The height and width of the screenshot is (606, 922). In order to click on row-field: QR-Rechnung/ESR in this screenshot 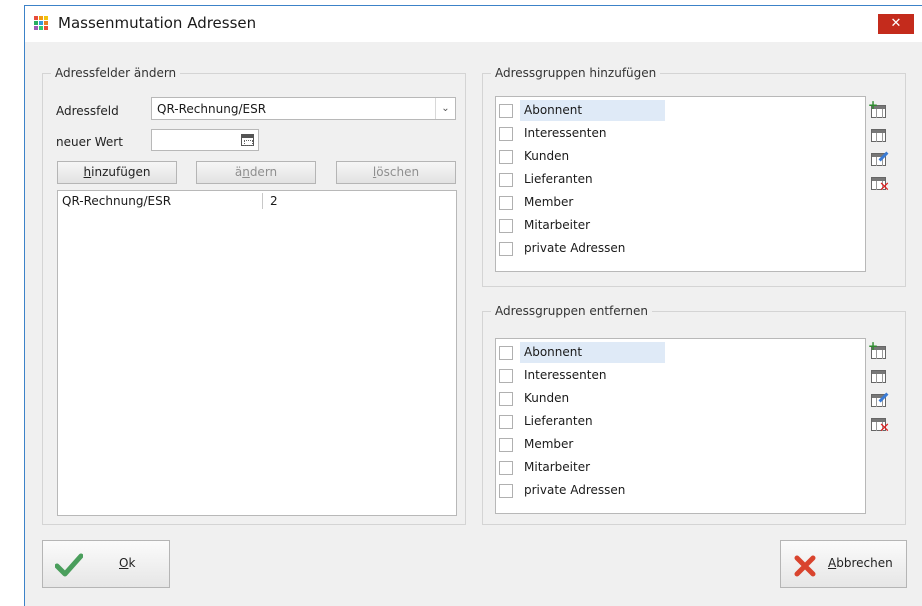, I will do `click(117, 201)`.